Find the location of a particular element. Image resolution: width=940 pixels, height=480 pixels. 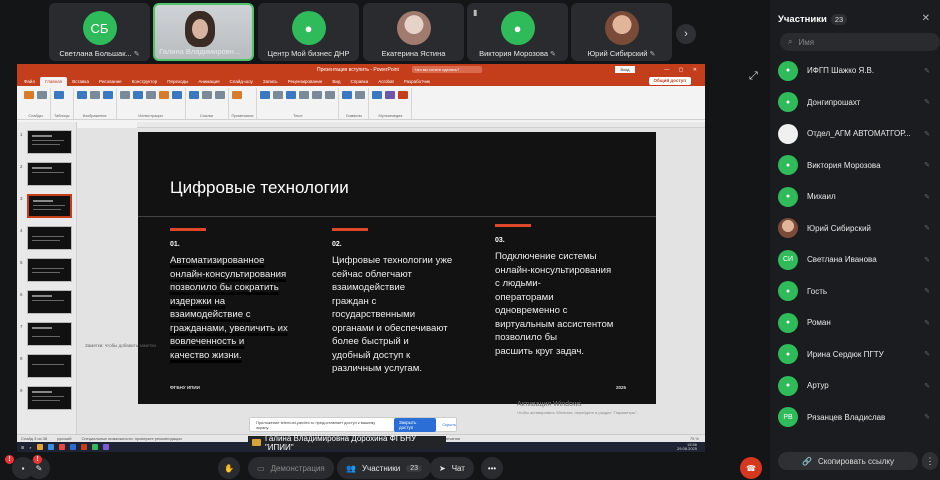

ppt-search: Что вы хотите сделать? is located at coordinates (447, 69).